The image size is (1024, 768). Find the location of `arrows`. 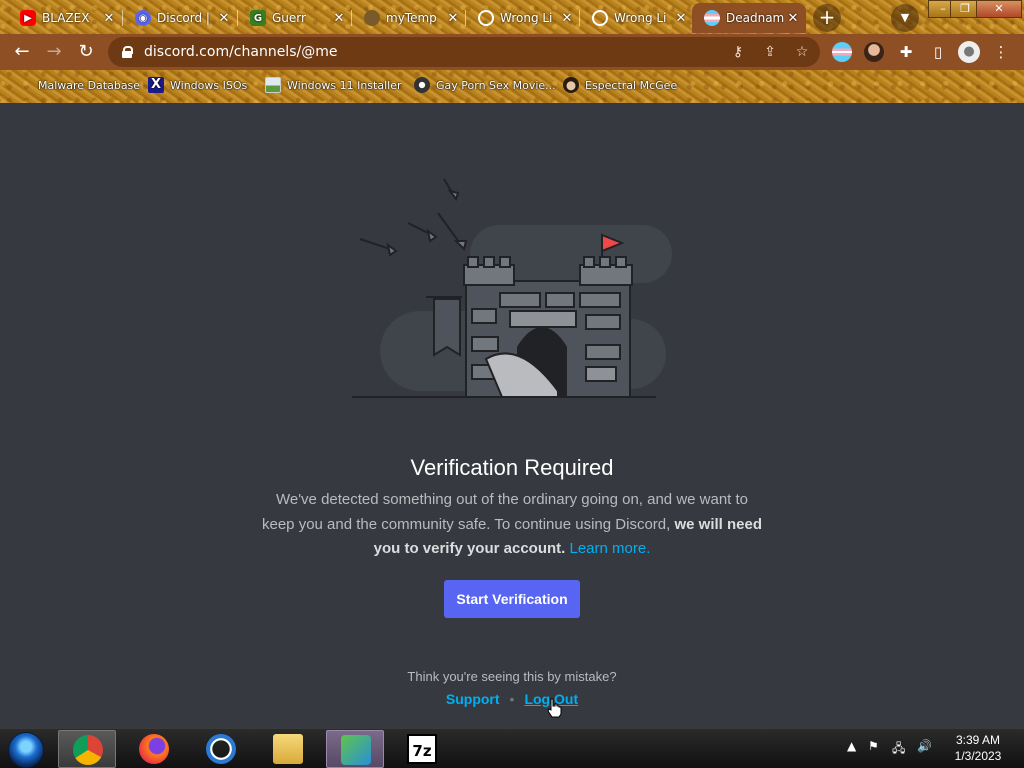

arrows is located at coordinates (413, 217).